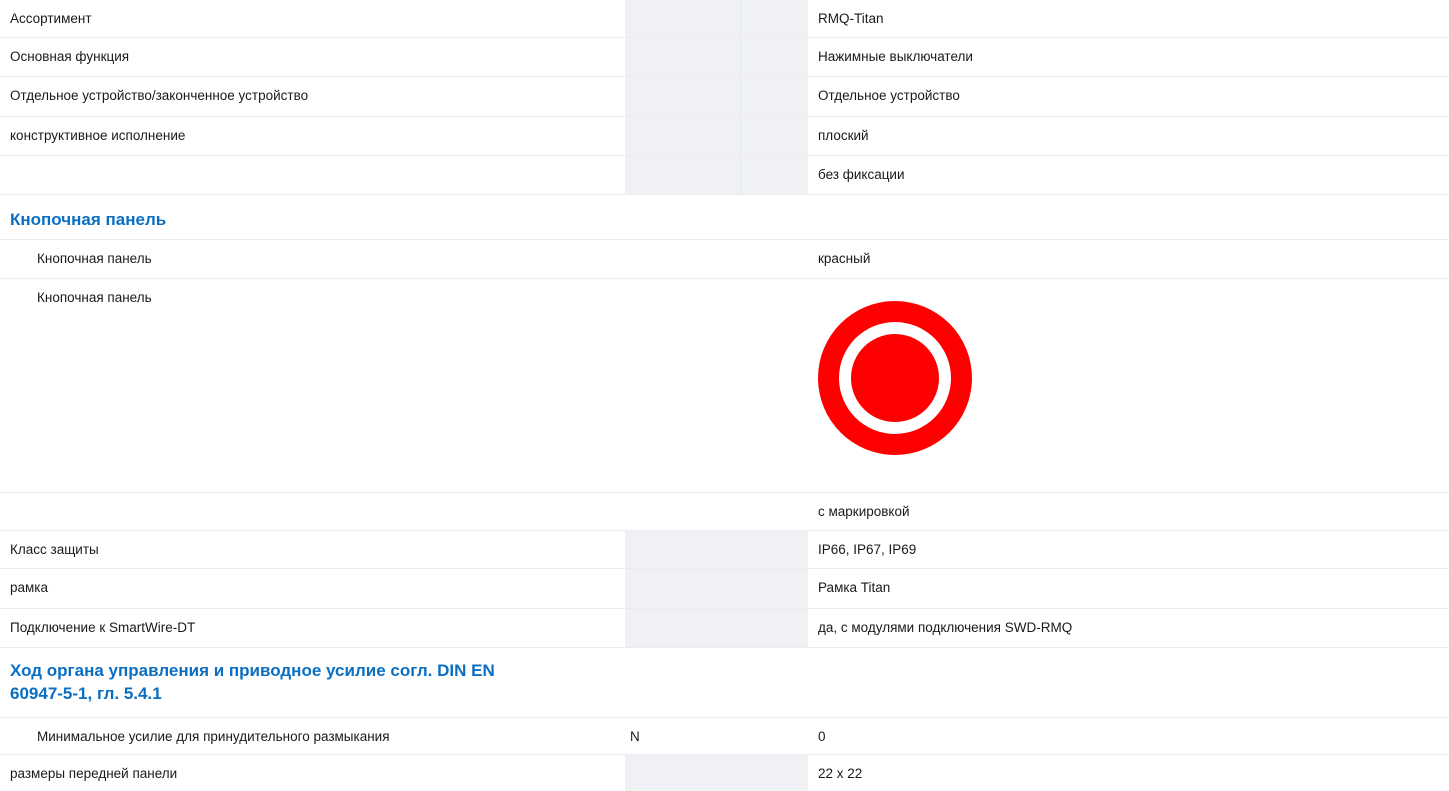 The height and width of the screenshot is (791, 1449). What do you see at coordinates (724, 175) in the screenshot?
I see `spec-row: без фиксации` at bounding box center [724, 175].